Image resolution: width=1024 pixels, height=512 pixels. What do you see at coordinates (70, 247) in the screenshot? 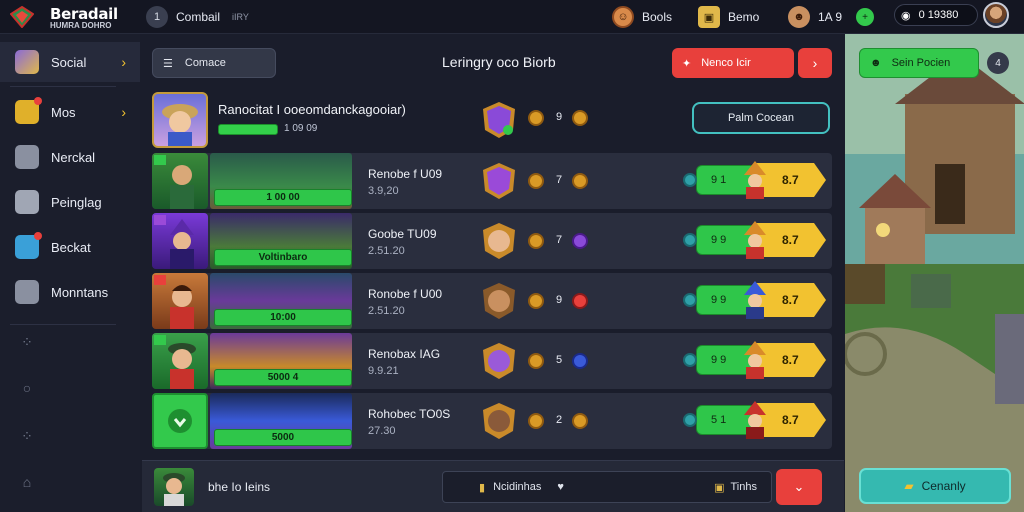
I see `sidebar-item-beckat: Beckat` at bounding box center [70, 247].